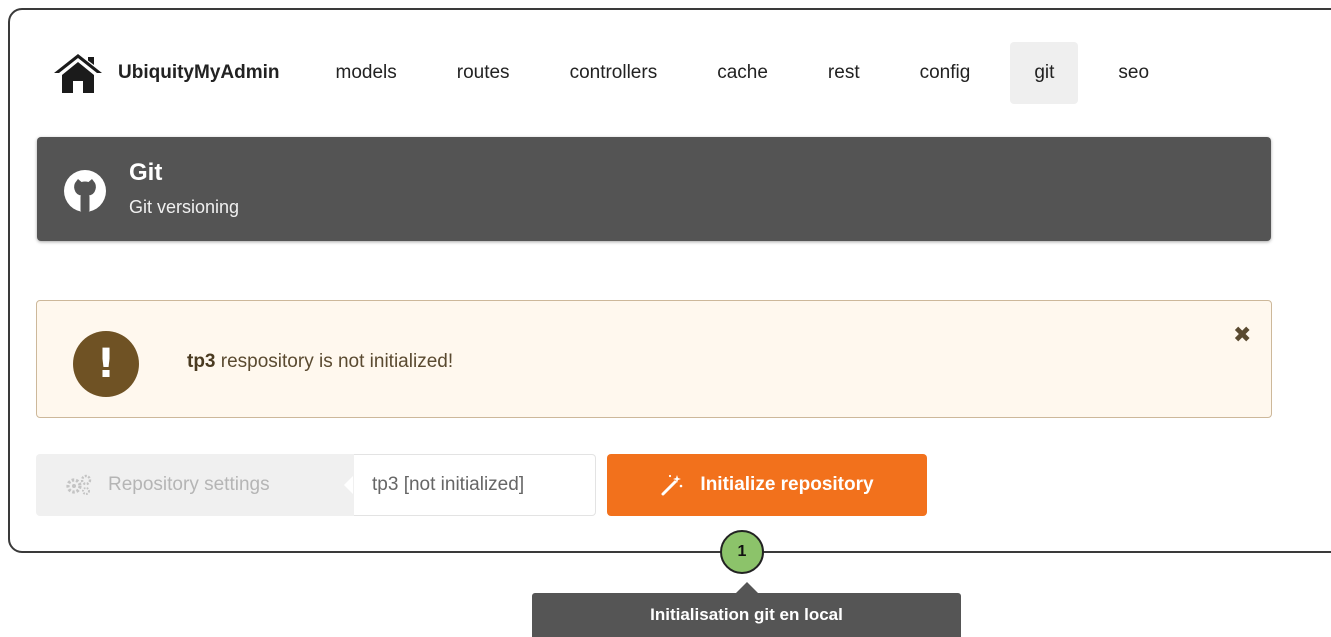 This screenshot has height=637, width=1331. I want to click on initialize-repository-label: Initialize repository, so click(787, 484).